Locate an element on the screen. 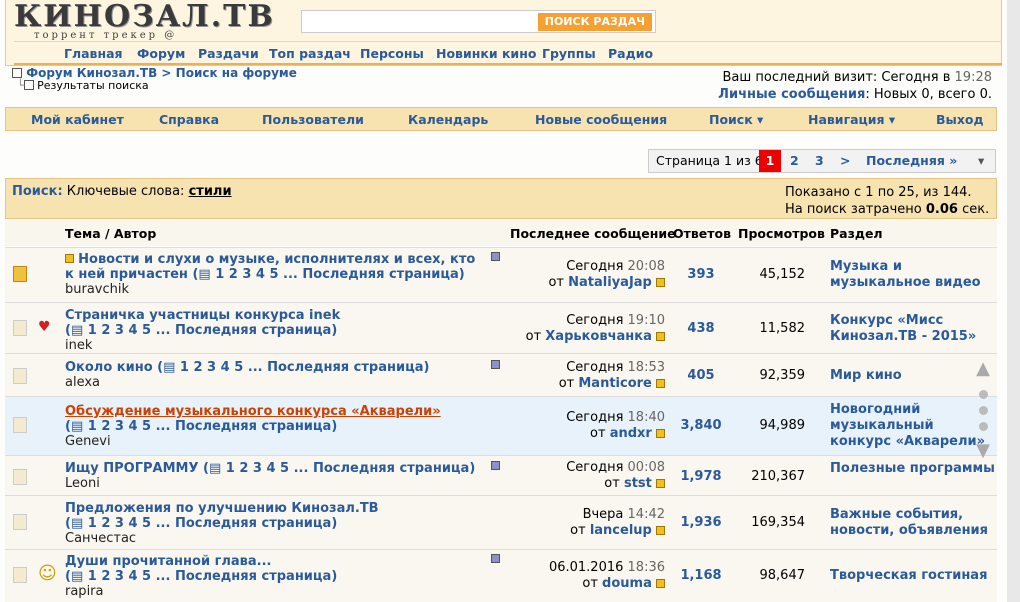 The width and height of the screenshot is (1020, 602). breadcrumb-search: Поиск на форуме is located at coordinates (236, 73).